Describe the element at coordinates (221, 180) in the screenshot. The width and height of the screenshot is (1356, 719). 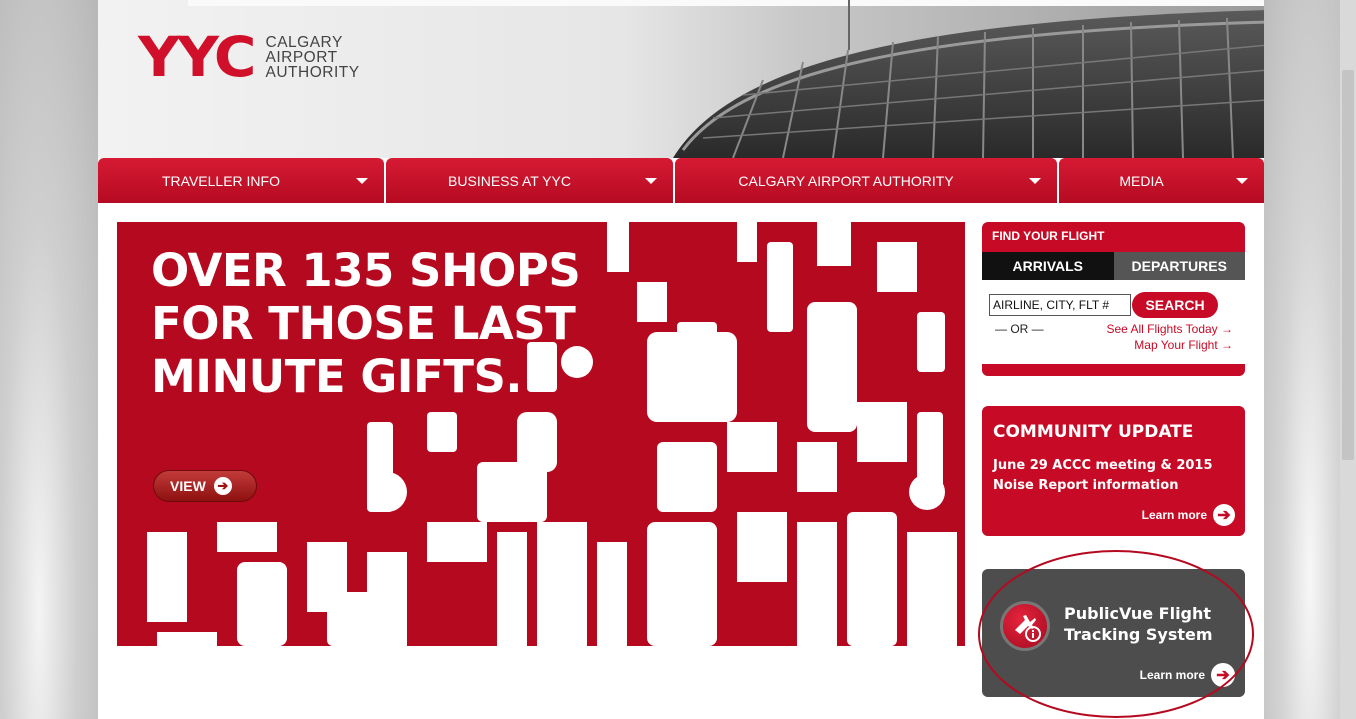
I see `nav-label: TRAVELLER INFO` at that location.